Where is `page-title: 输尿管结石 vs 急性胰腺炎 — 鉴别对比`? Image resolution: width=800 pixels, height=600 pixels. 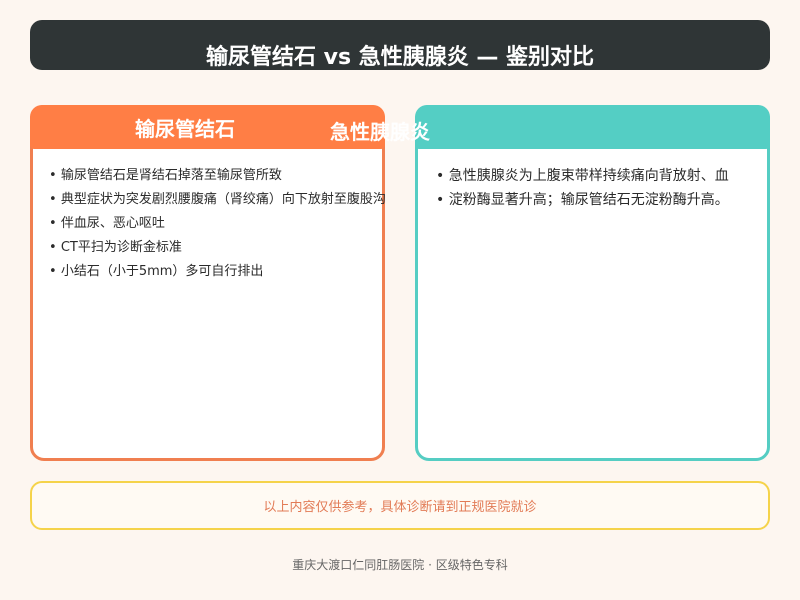
page-title: 输尿管结石 vs 急性胰腺炎 — 鉴别对比 is located at coordinates (400, 57).